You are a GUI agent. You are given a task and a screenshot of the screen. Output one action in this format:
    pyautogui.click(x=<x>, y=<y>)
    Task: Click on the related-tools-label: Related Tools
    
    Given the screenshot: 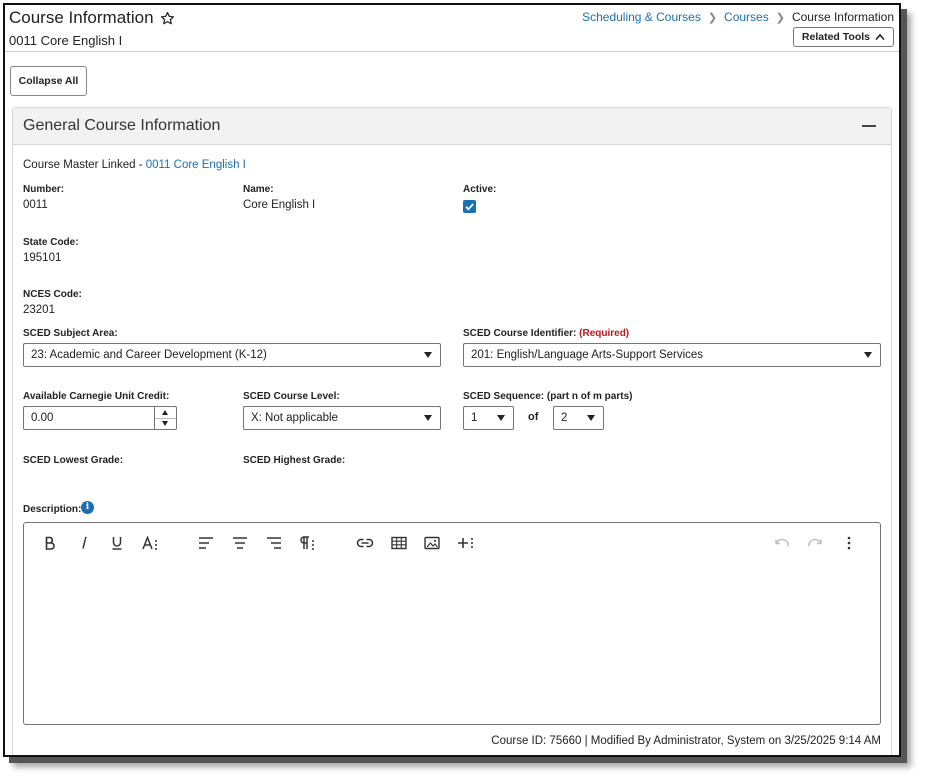 What is the action you would take?
    pyautogui.click(x=835, y=37)
    